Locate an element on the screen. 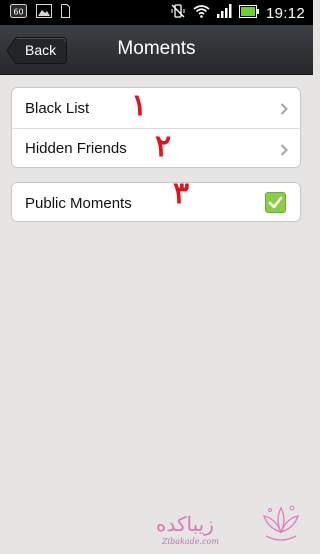 Image resolution: width=320 pixels, height=554 pixels. public-moments-checkbox is located at coordinates (275, 202).